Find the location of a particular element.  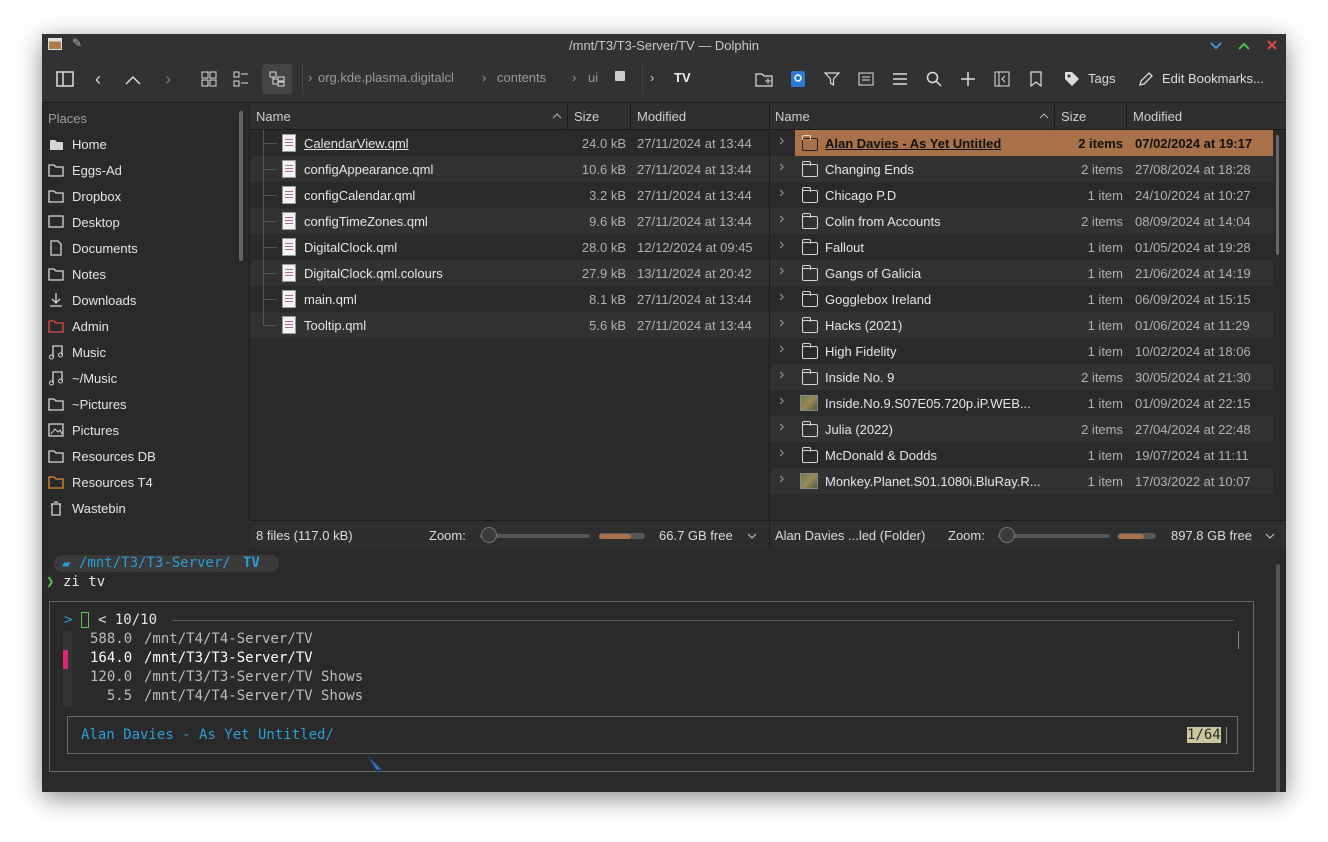

place-item: ~Pictures is located at coordinates (142, 404).